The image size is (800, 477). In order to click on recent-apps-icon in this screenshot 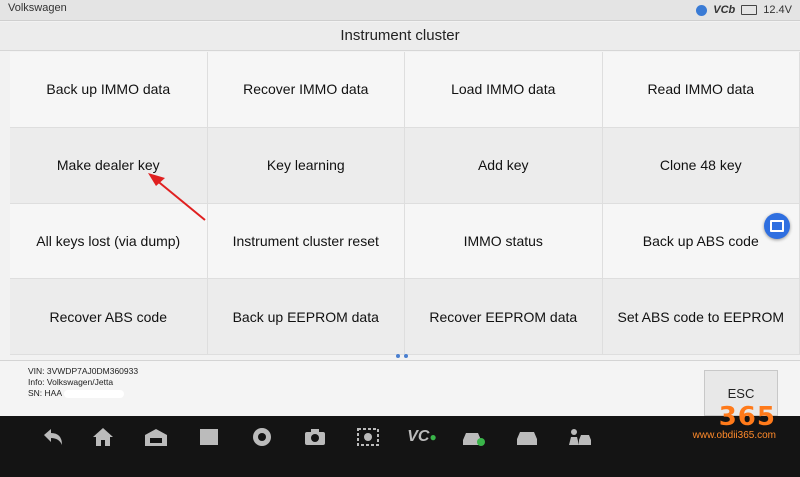, I will do `click(209, 437)`.